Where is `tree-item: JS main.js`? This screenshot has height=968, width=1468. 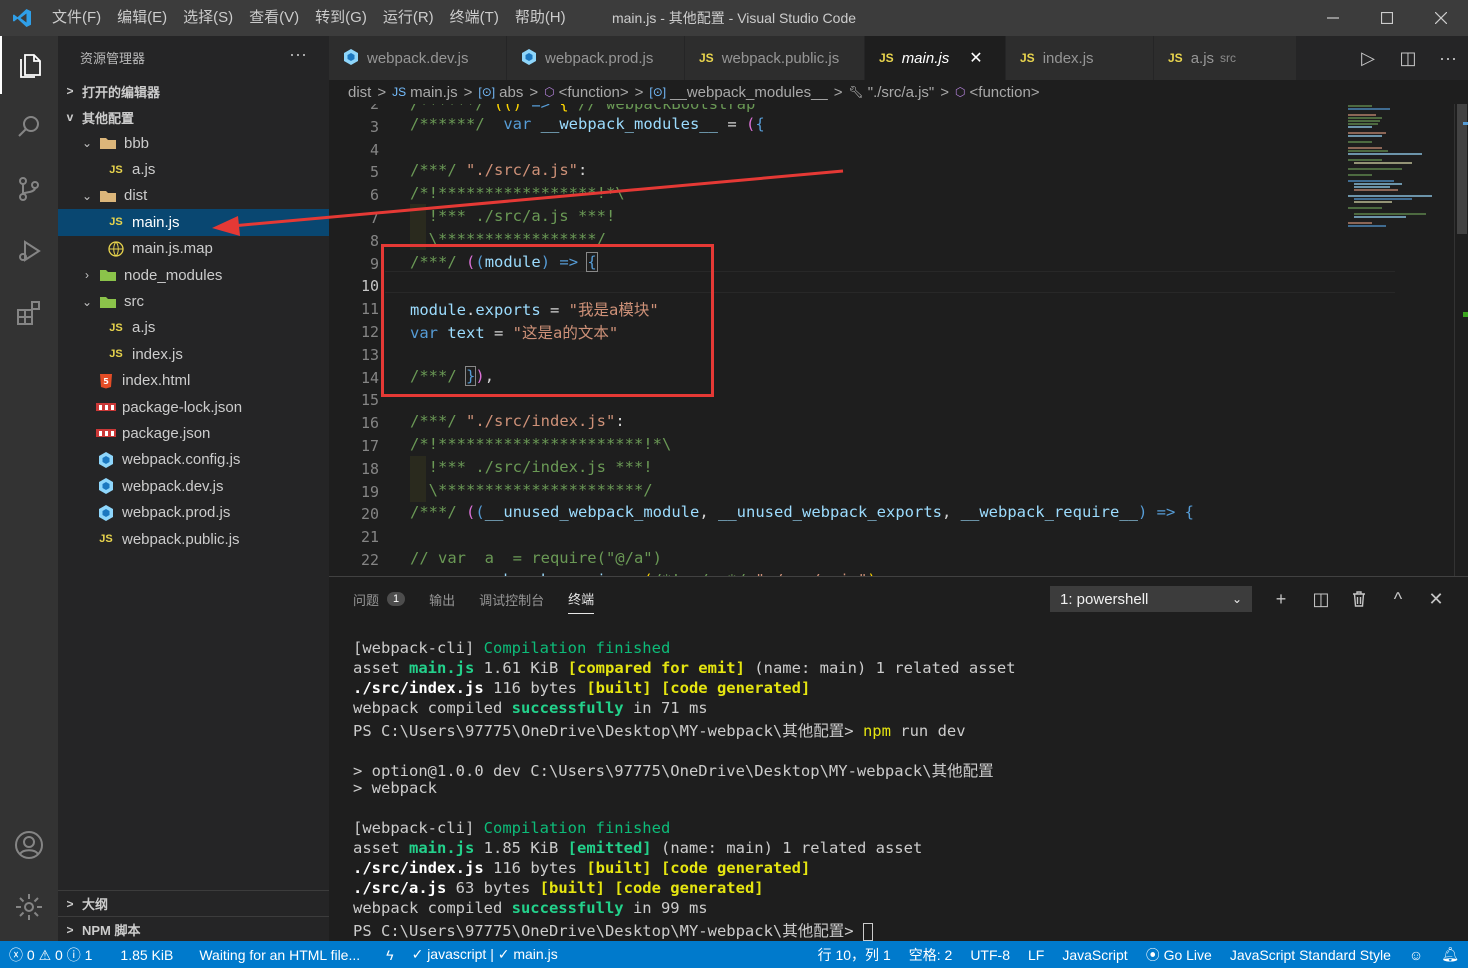
tree-item: JS main.js is located at coordinates (193, 222).